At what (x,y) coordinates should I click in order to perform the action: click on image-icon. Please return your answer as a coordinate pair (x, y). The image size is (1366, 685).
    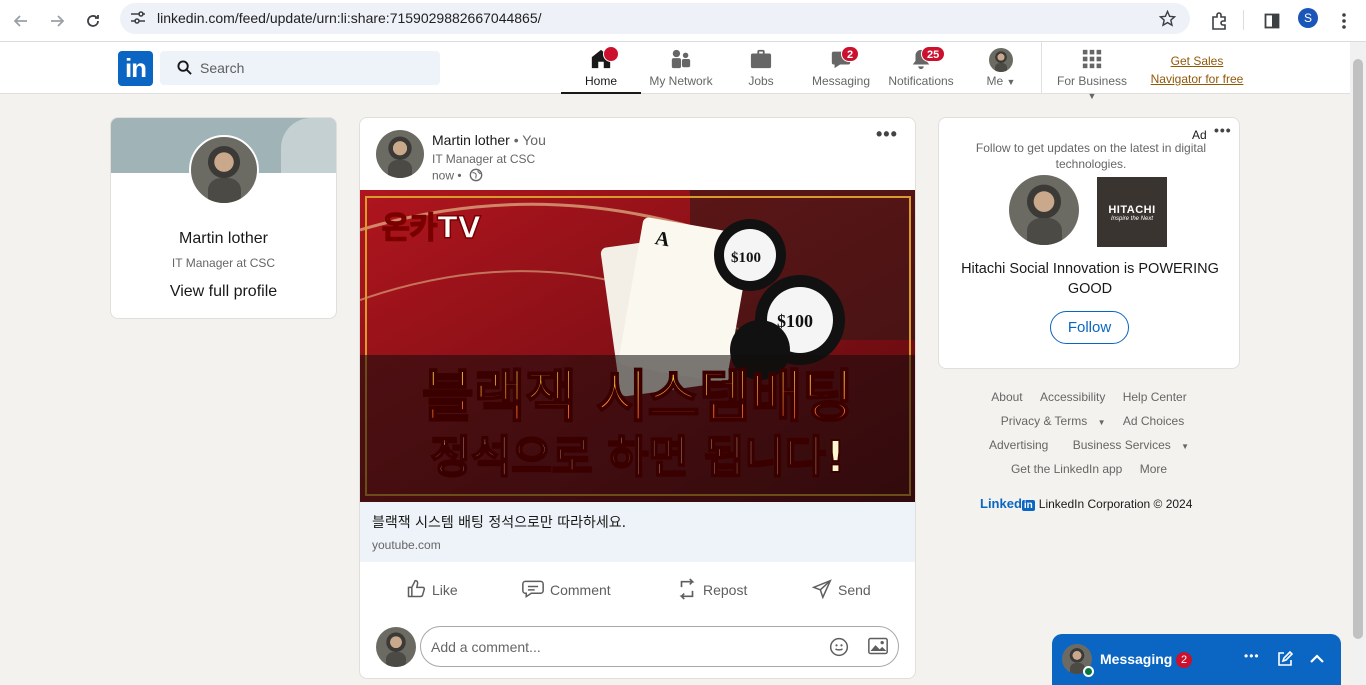
    Looking at the image, I should click on (878, 648).